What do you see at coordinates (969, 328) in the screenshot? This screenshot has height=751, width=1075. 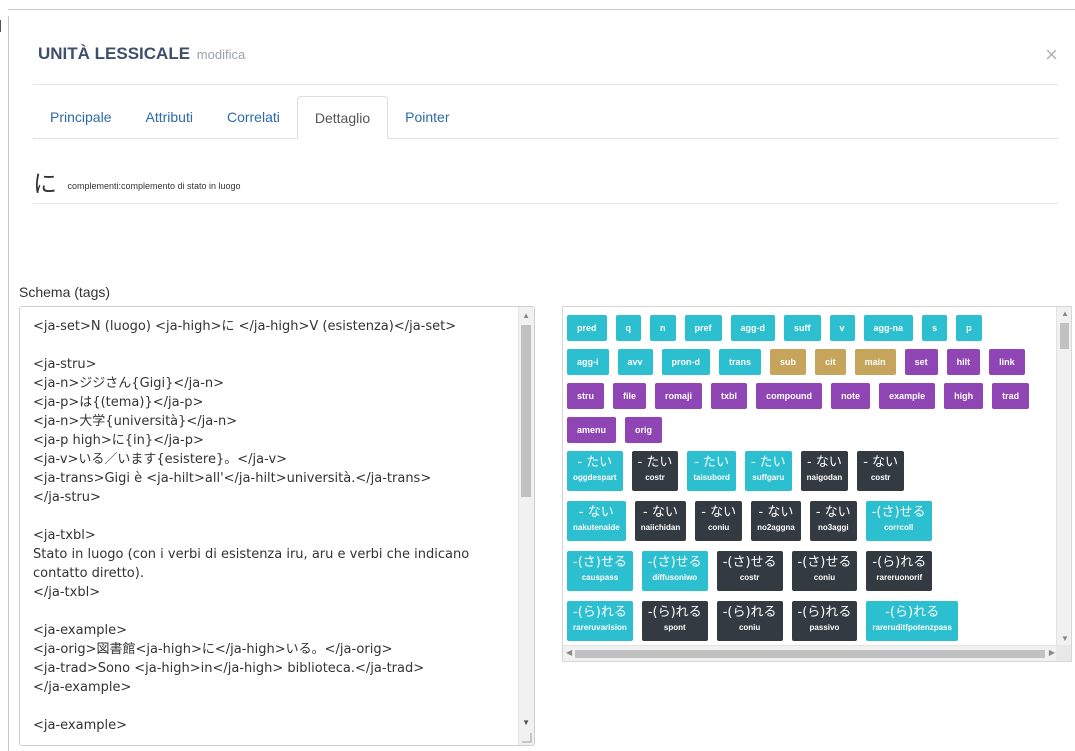 I see `tag-button-p: p` at bounding box center [969, 328].